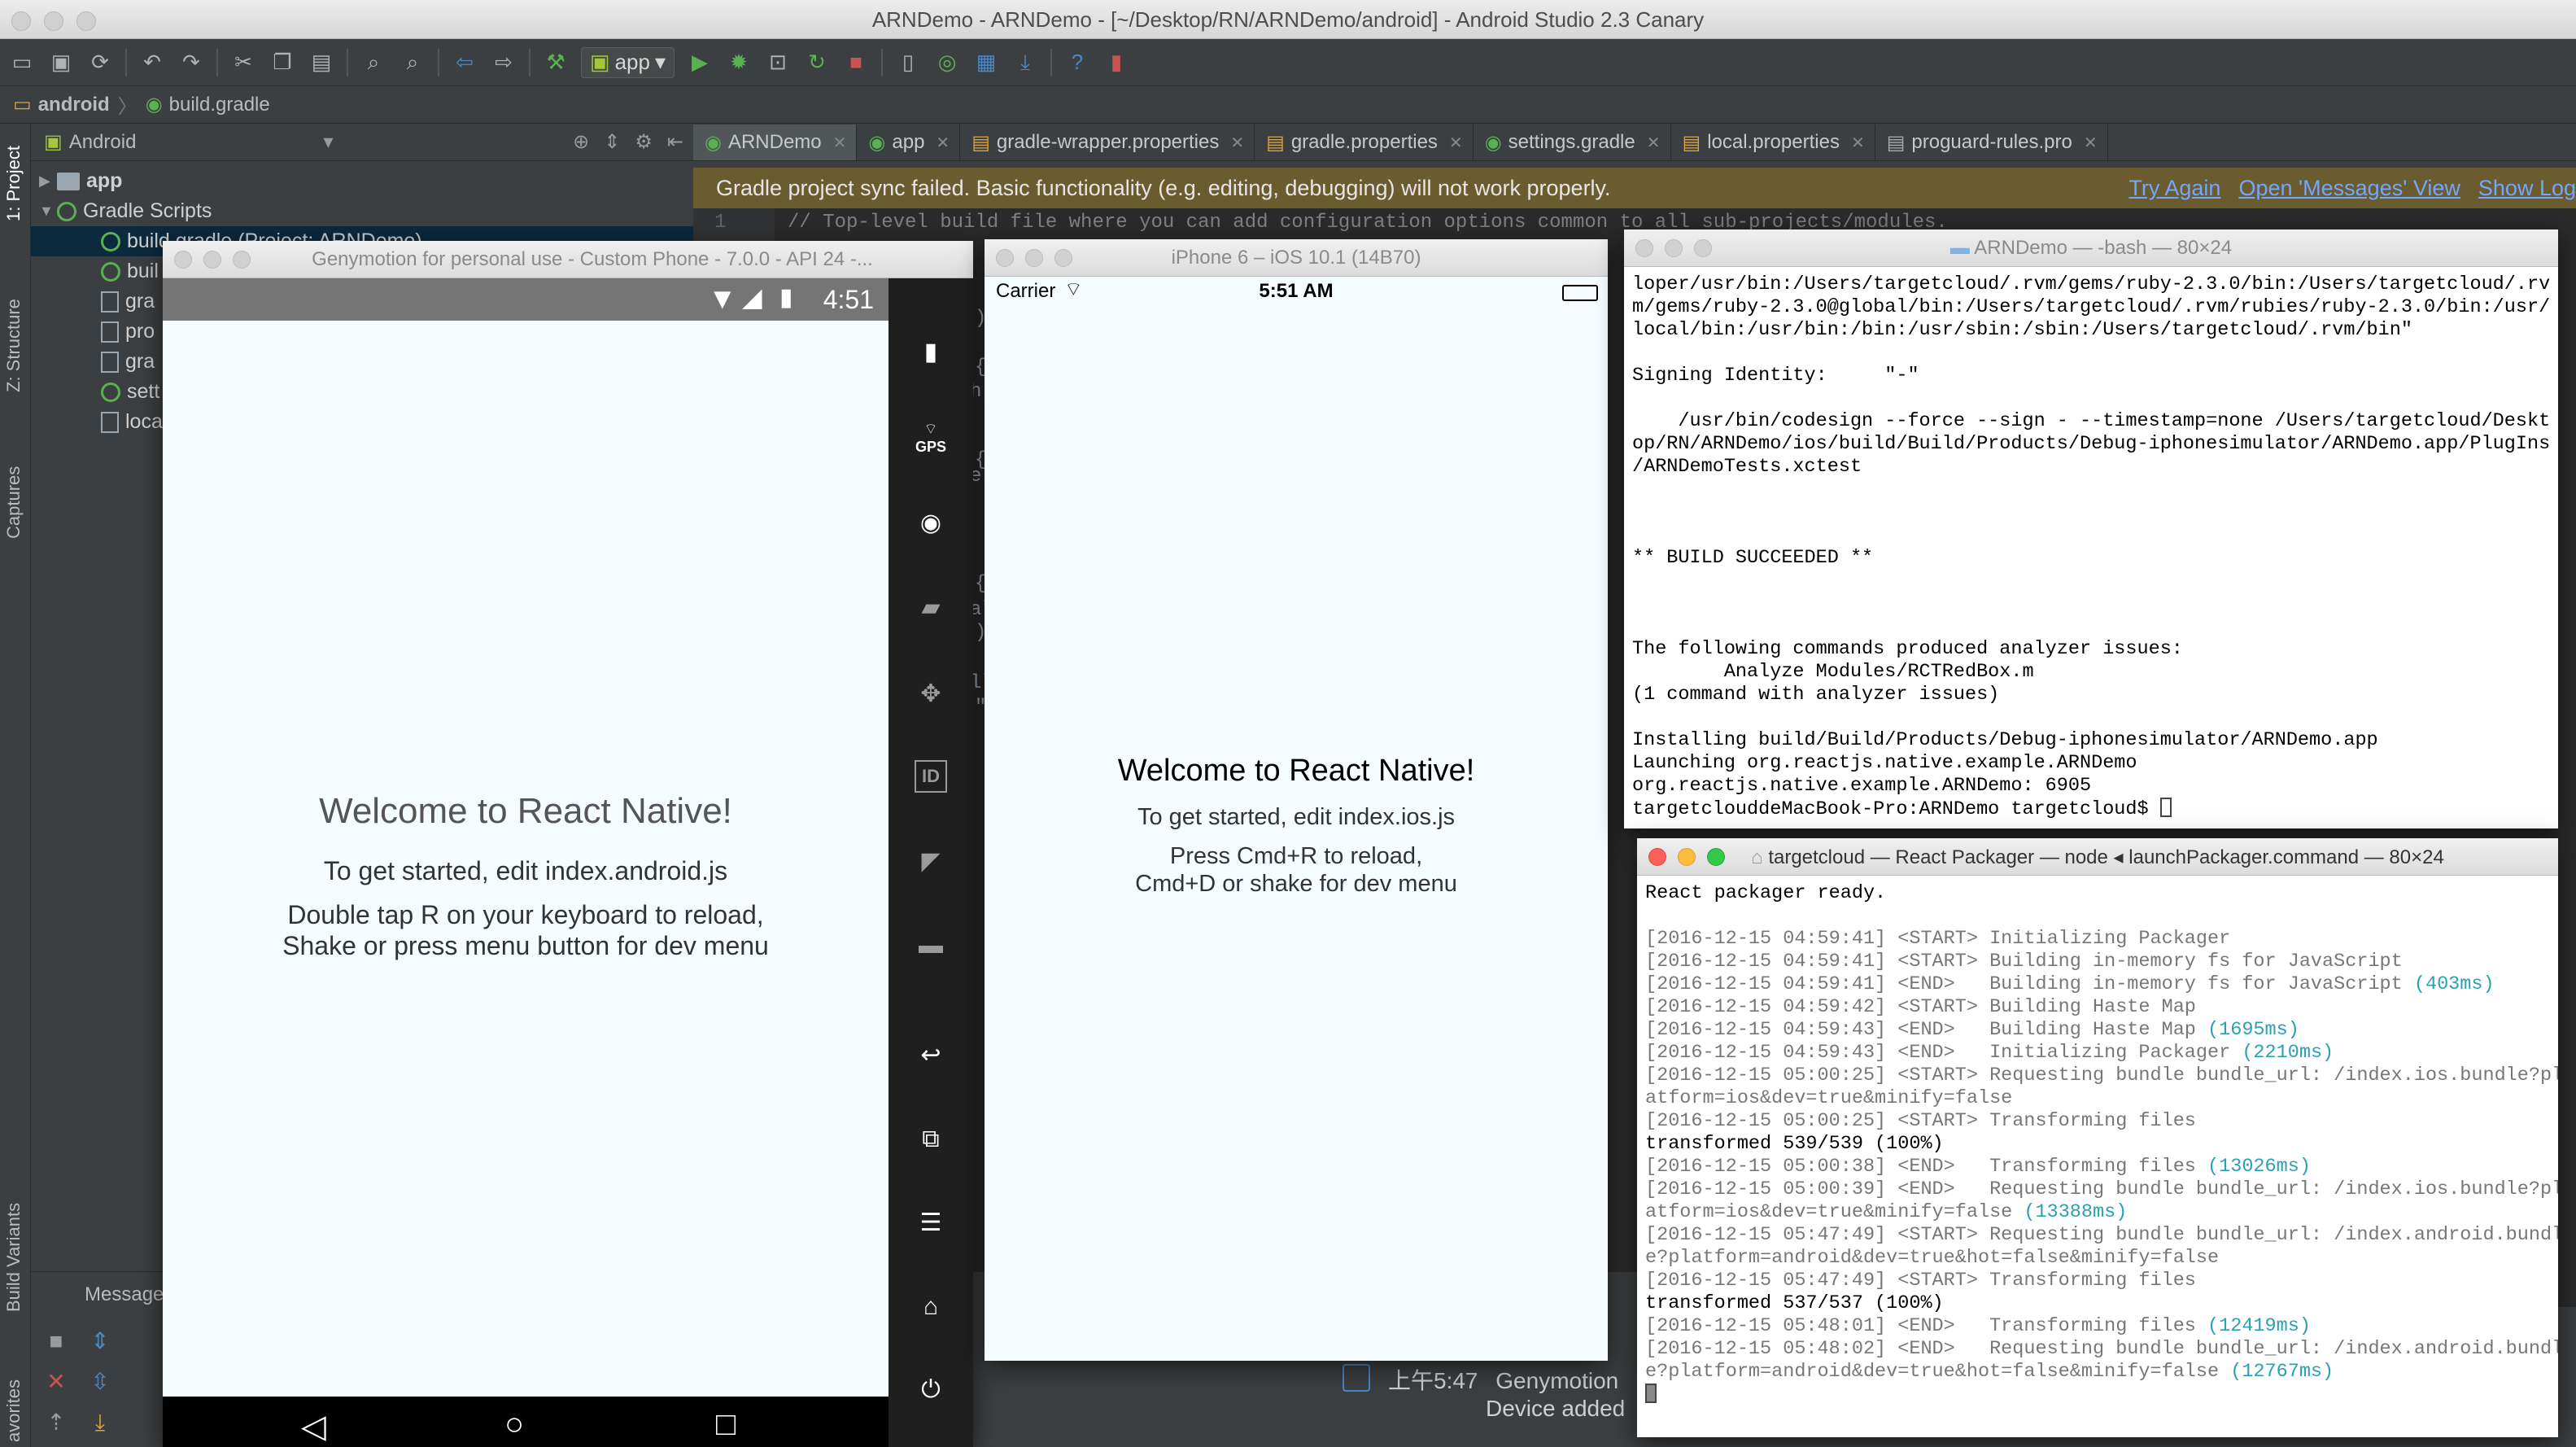 This screenshot has height=1447, width=2576. I want to click on sms-widget-icon: ▬, so click(931, 945).